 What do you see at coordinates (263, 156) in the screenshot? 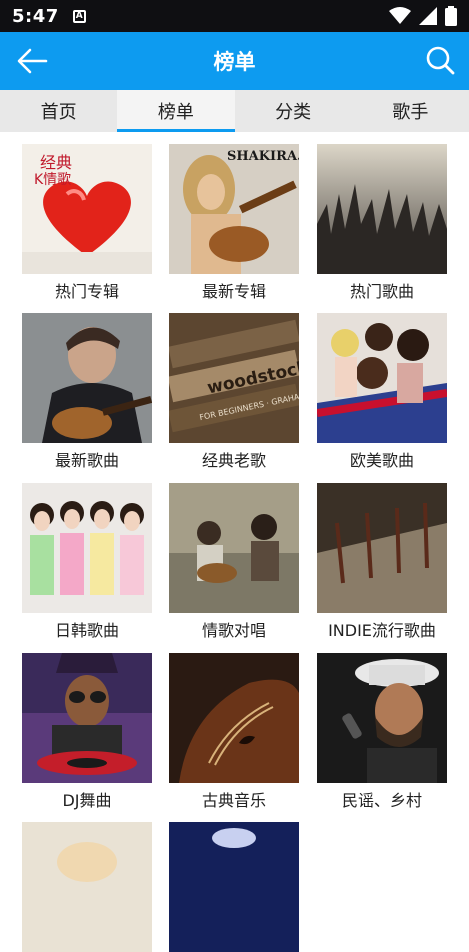
I see `svg-text: SHAKIRA.` at bounding box center [263, 156].